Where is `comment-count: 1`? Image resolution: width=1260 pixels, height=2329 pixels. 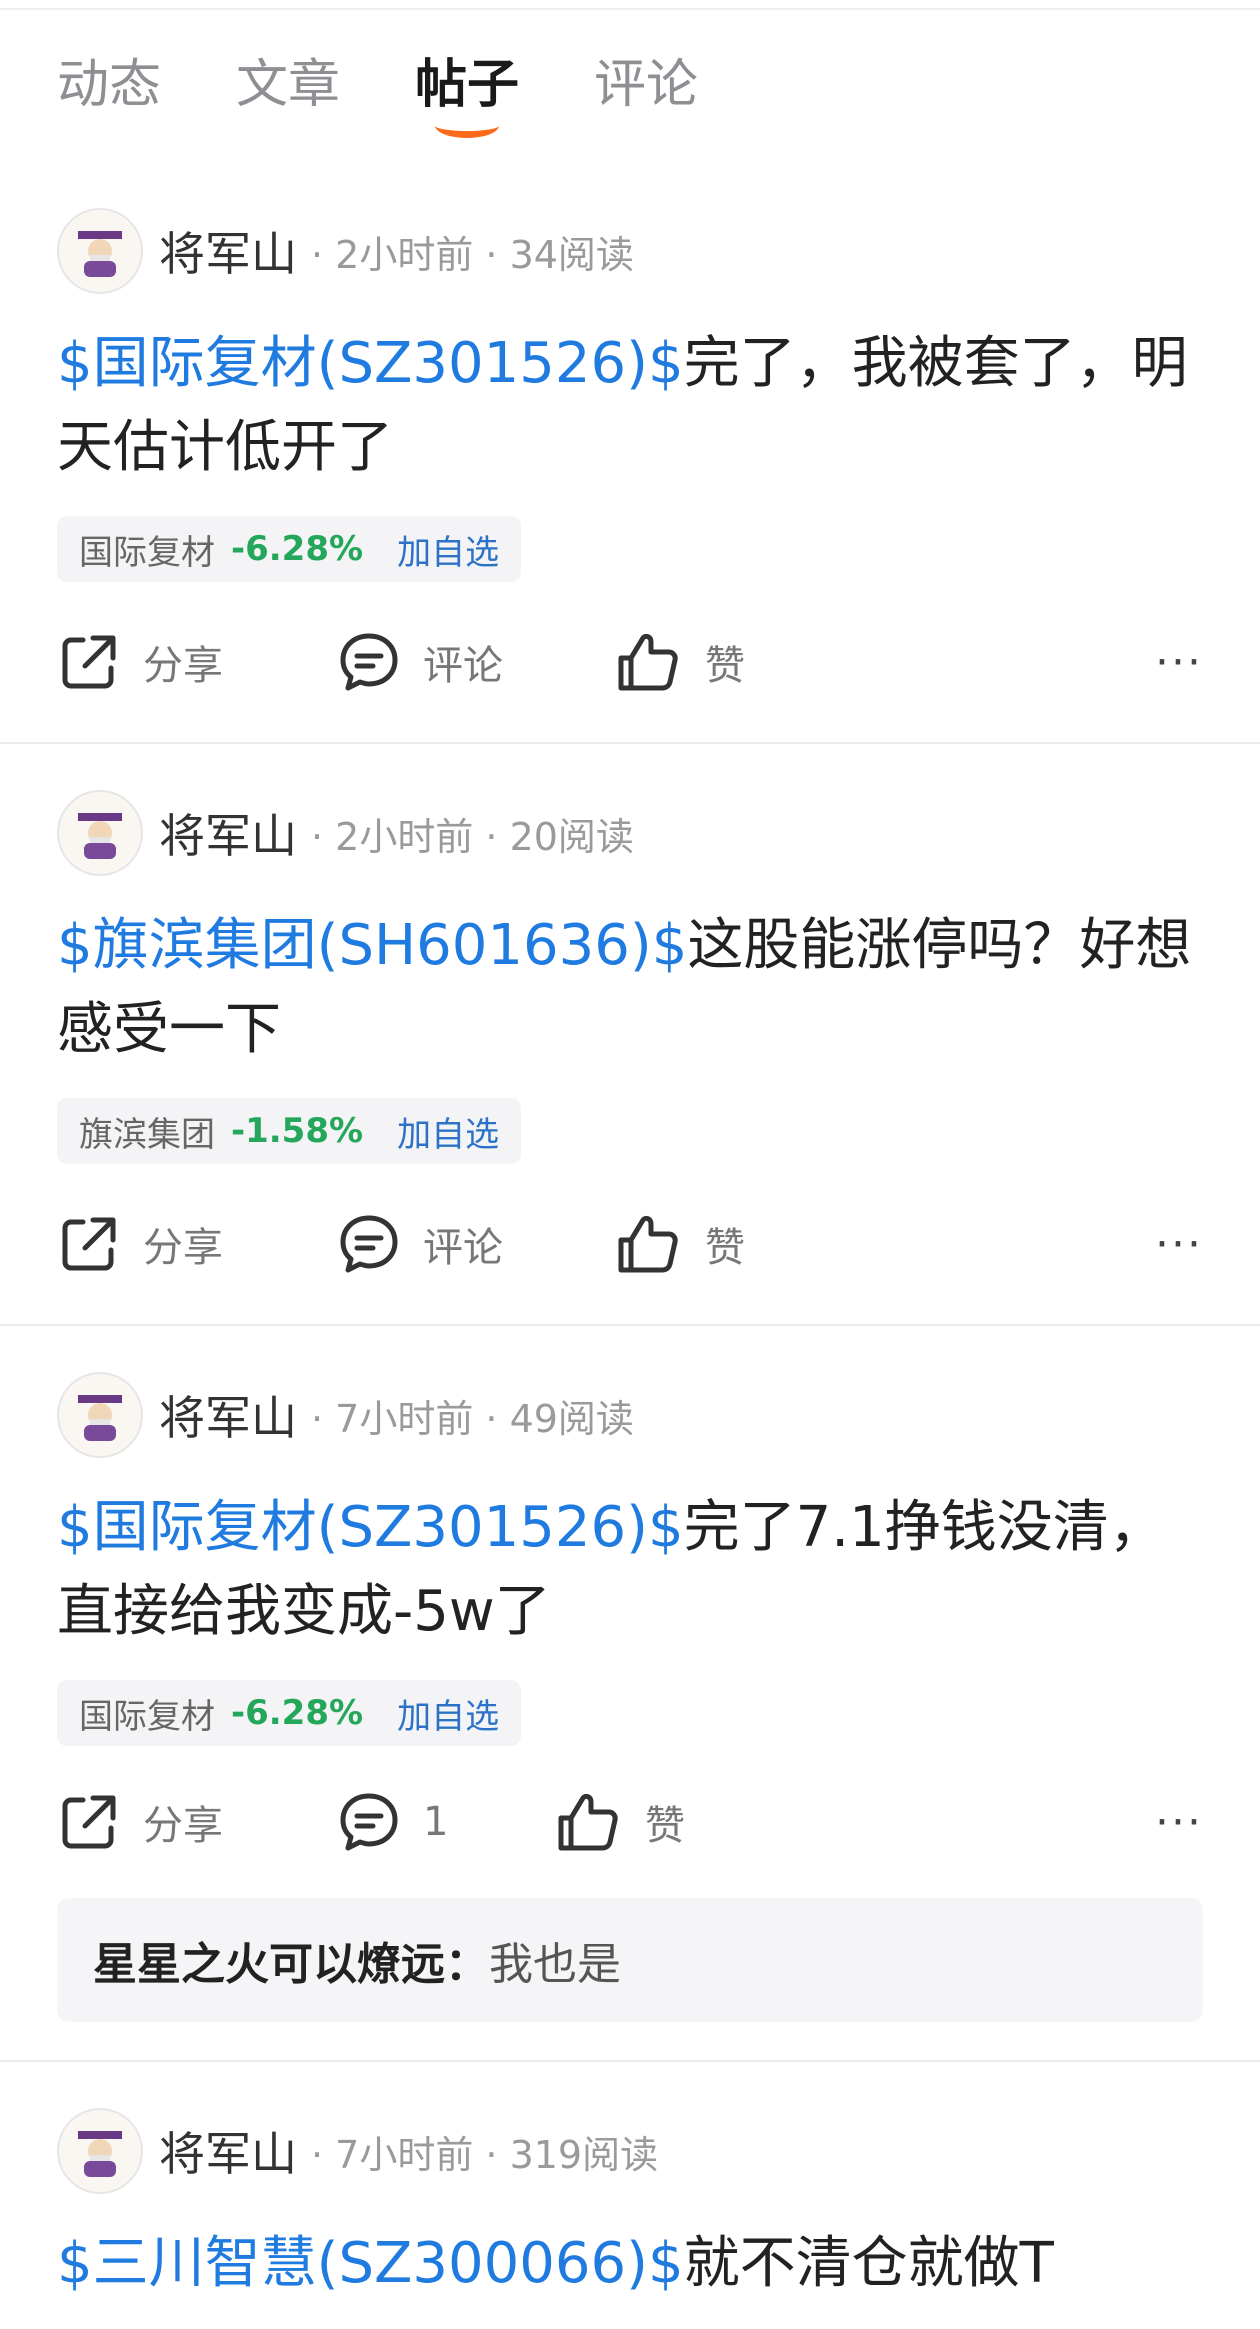 comment-count: 1 is located at coordinates (436, 1822).